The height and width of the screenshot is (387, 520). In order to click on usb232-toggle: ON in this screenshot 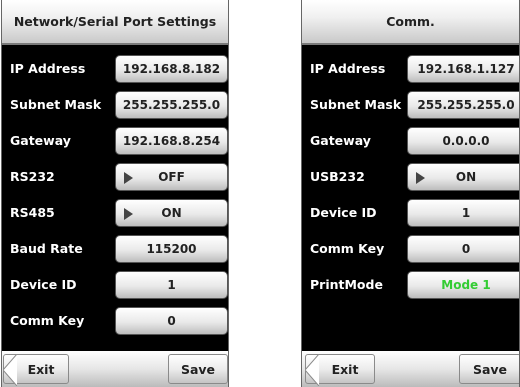, I will do `click(463, 177)`.